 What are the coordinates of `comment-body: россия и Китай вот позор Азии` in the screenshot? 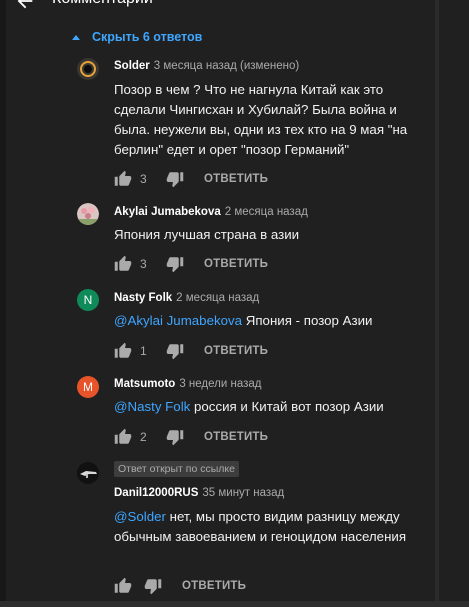 It's located at (287, 406).